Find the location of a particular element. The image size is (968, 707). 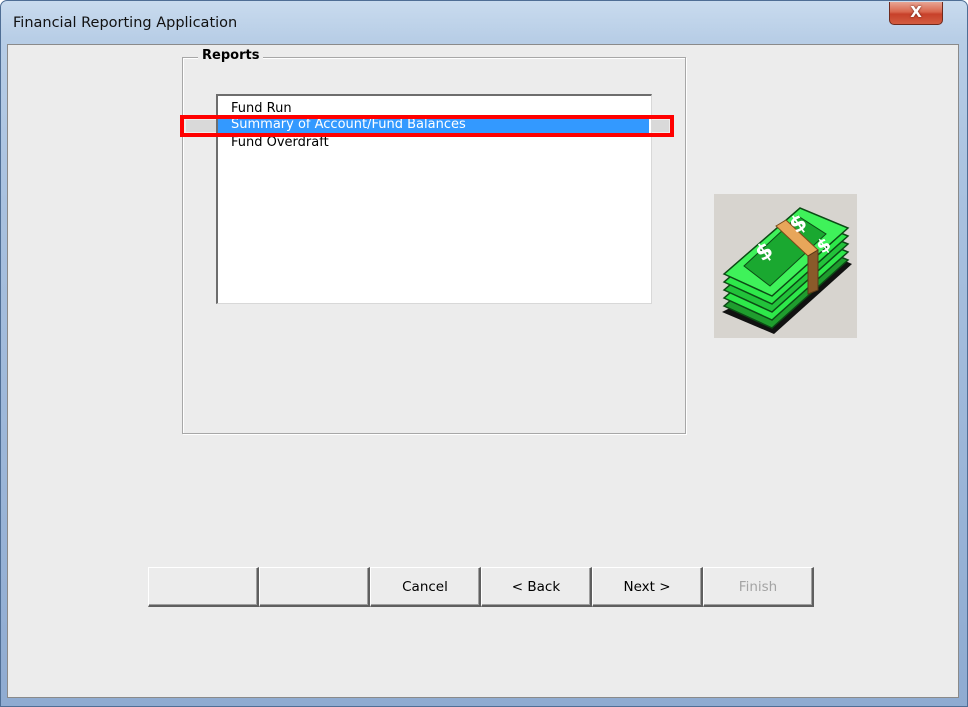

close-button: X is located at coordinates (916, 13).